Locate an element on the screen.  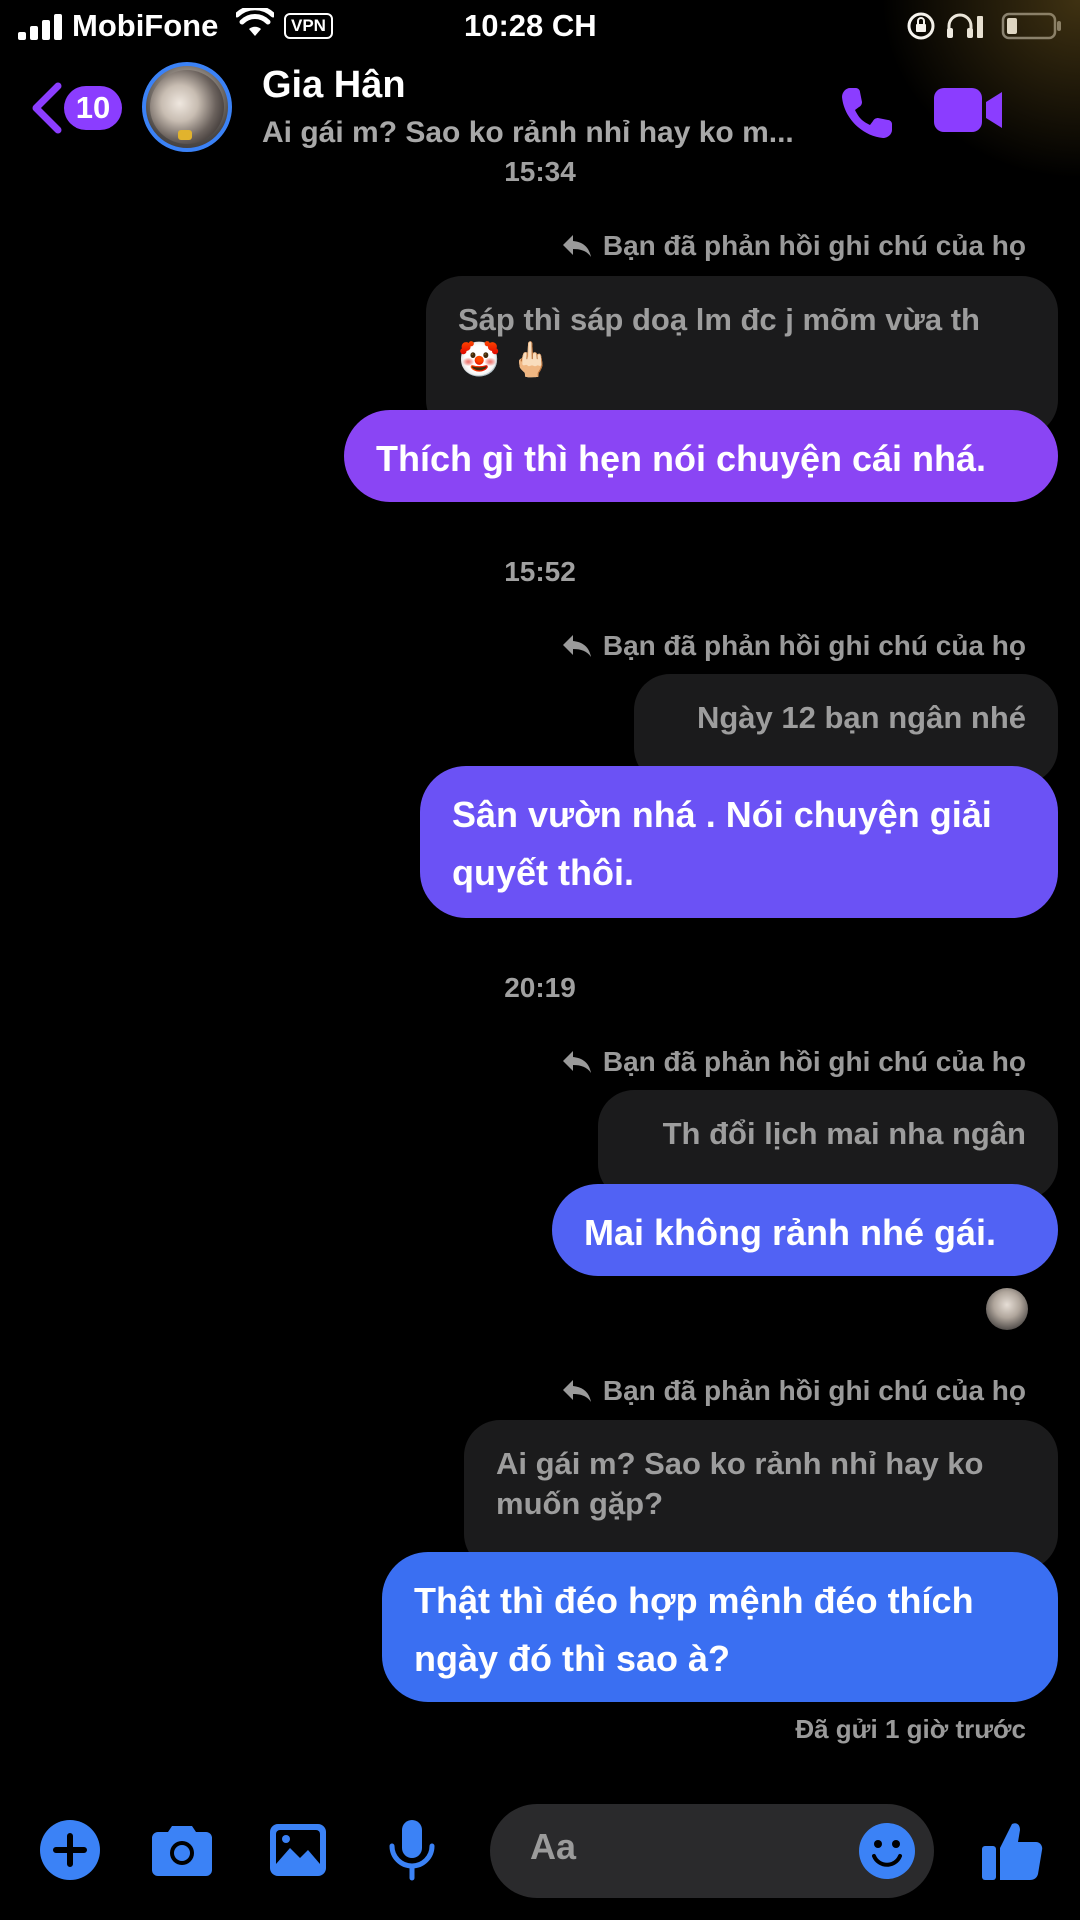
carrier-name: MobiFone is located at coordinates (145, 25).